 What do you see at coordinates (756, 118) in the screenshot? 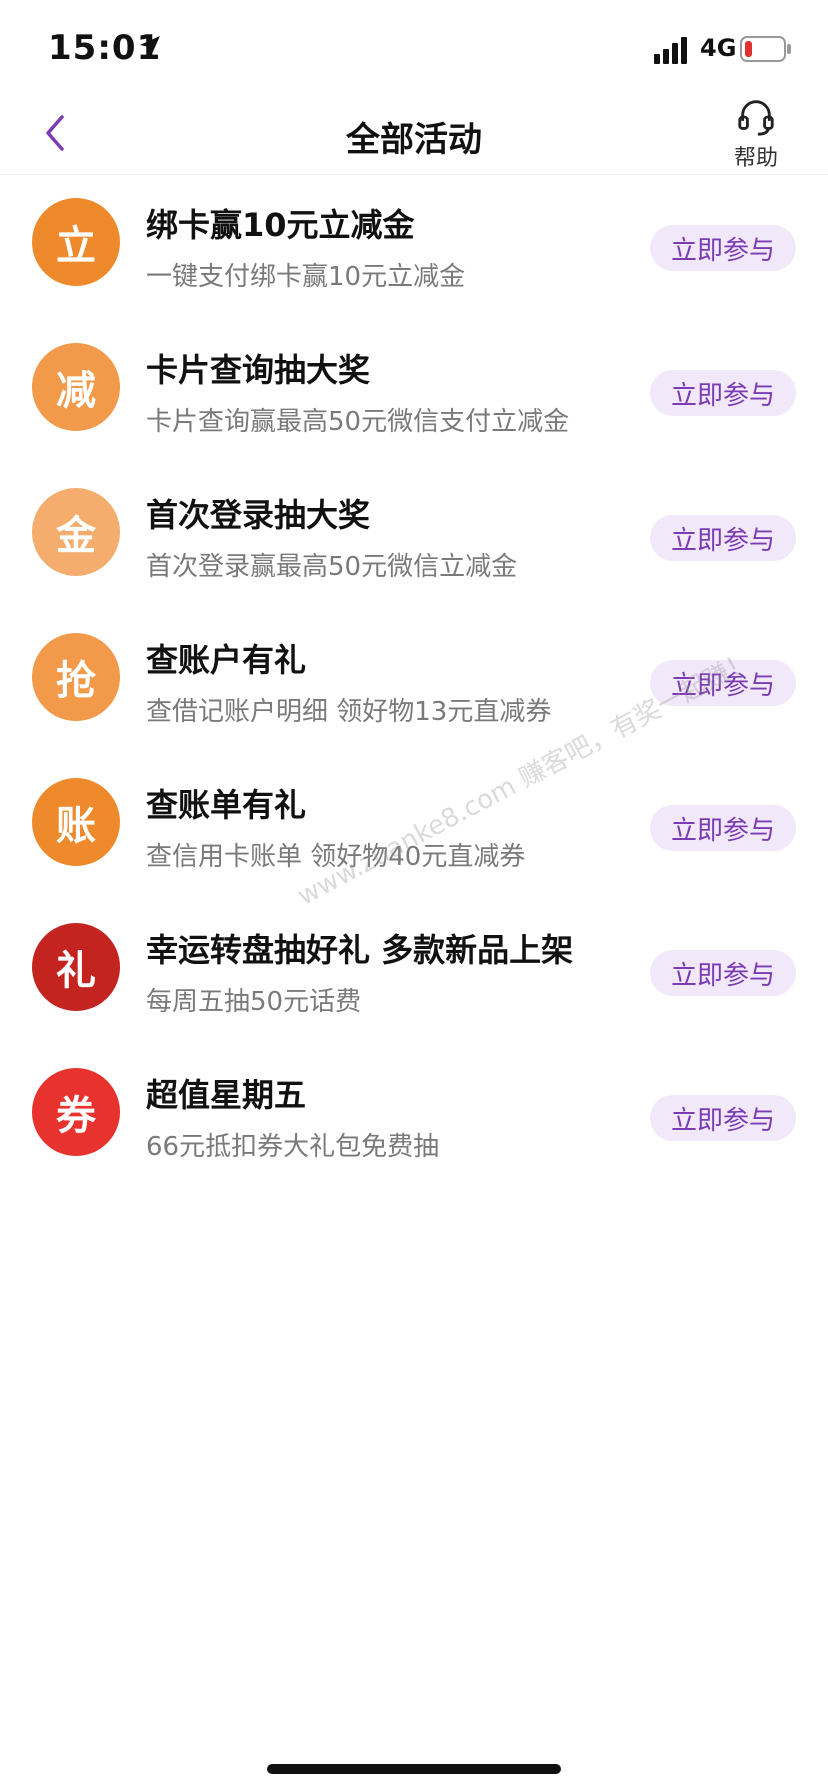
I see `headset-icon` at bounding box center [756, 118].